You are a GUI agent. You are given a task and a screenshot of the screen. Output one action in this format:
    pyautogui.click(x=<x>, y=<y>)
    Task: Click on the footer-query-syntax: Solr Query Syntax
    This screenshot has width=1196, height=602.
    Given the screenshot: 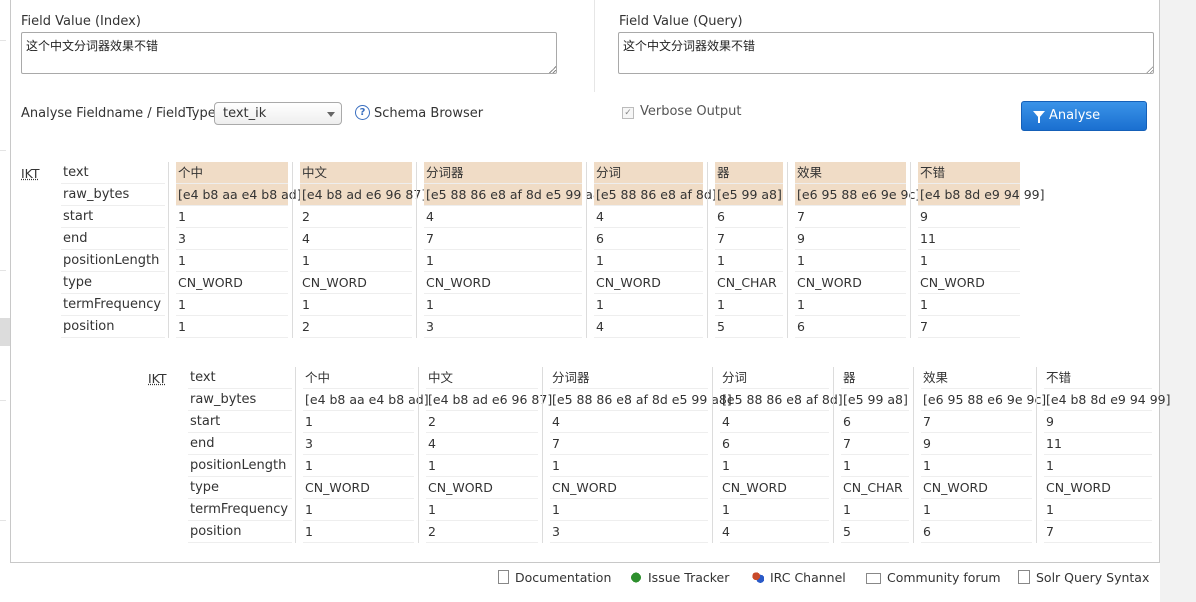 What is the action you would take?
    pyautogui.click(x=1083, y=577)
    